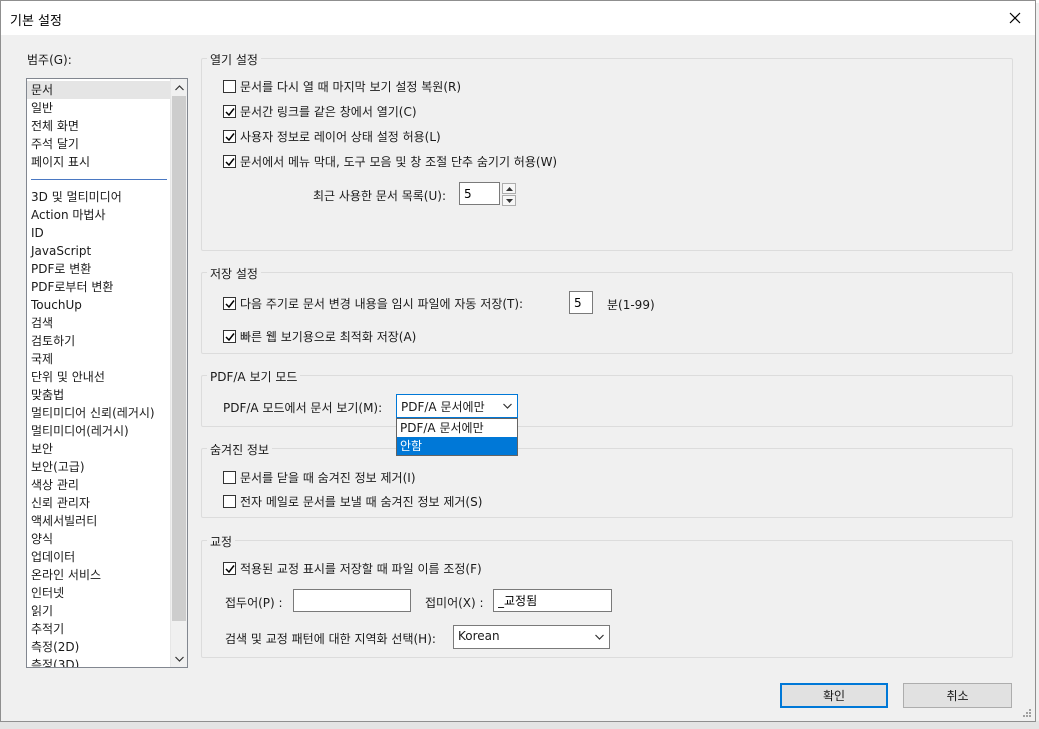  I want to click on open-settings-title: 열기 설정, so click(234, 59).